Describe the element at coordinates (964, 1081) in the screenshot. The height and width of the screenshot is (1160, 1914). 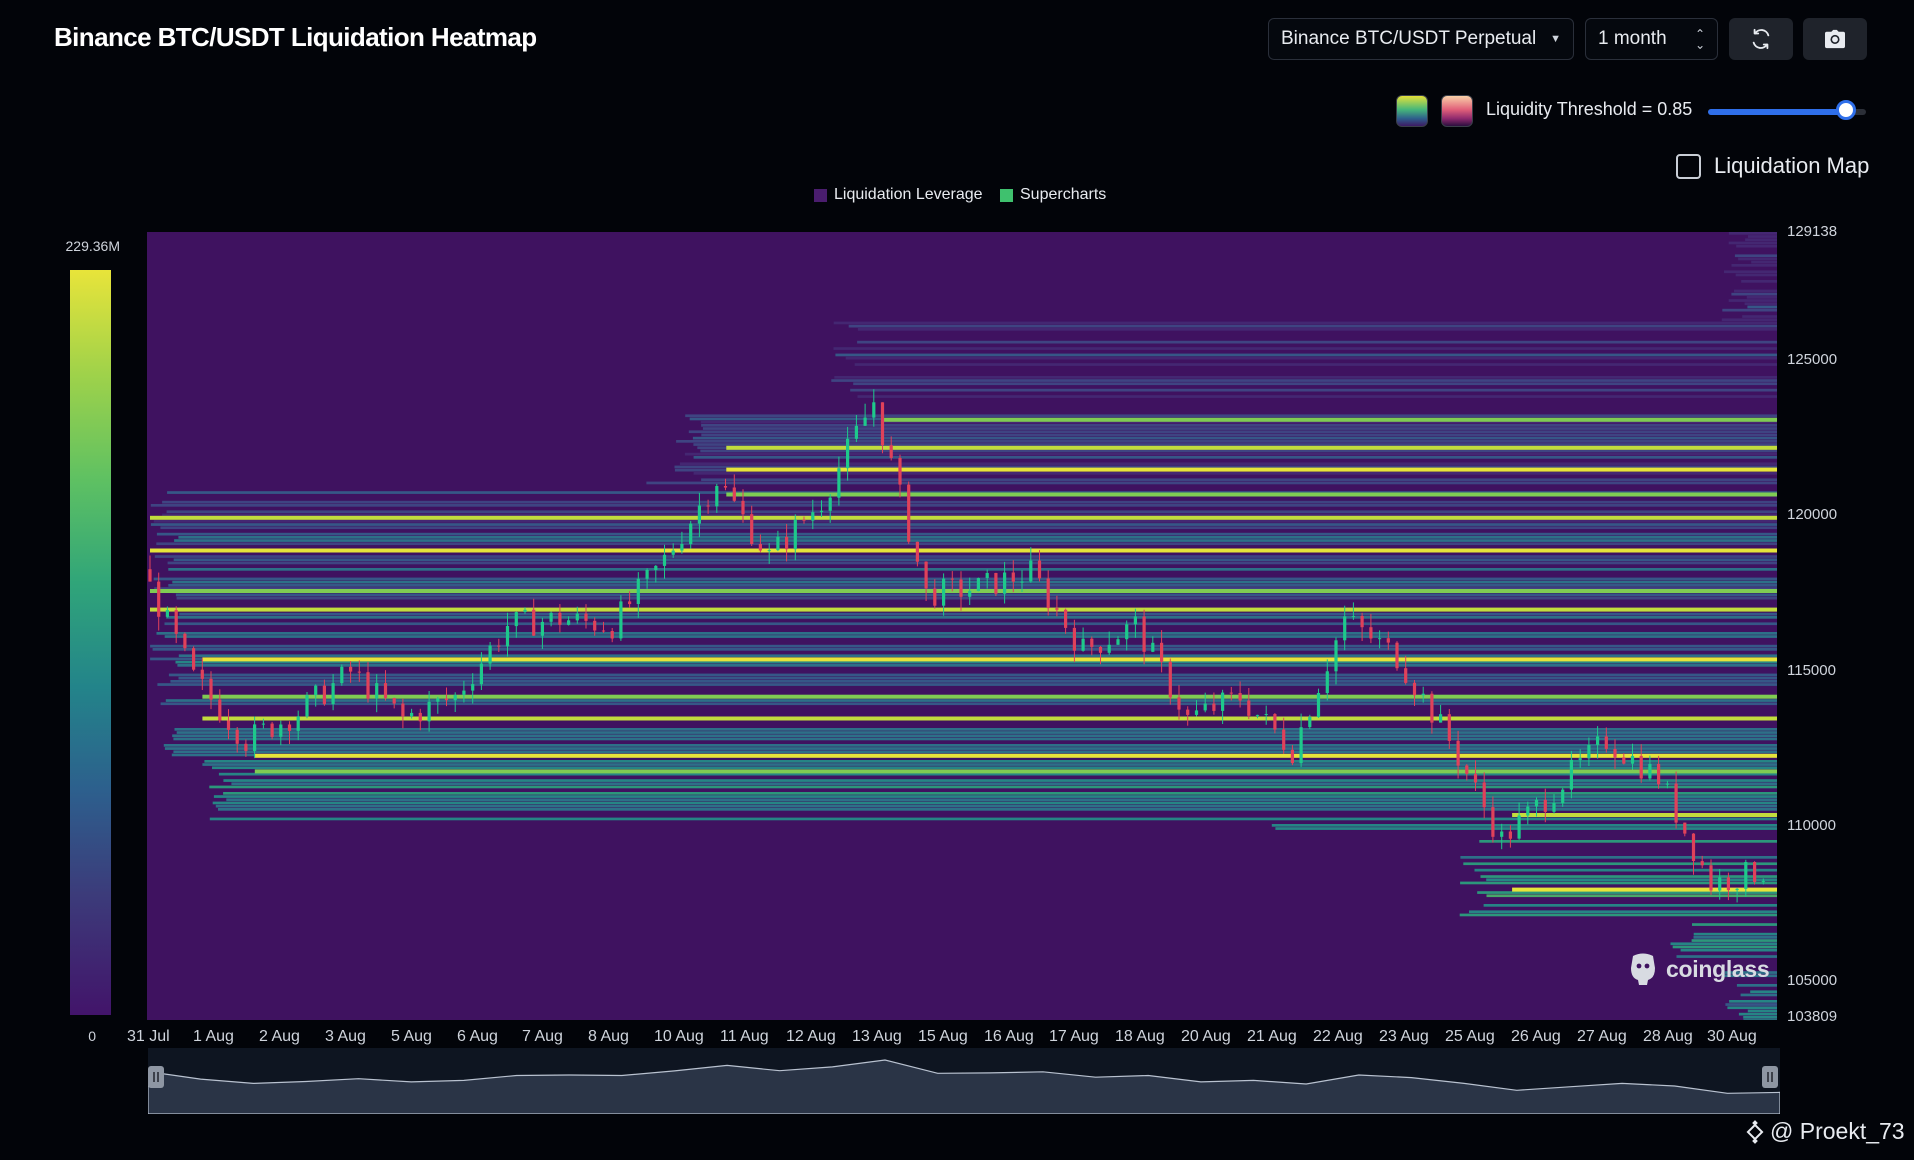
I see `range-navigator` at that location.